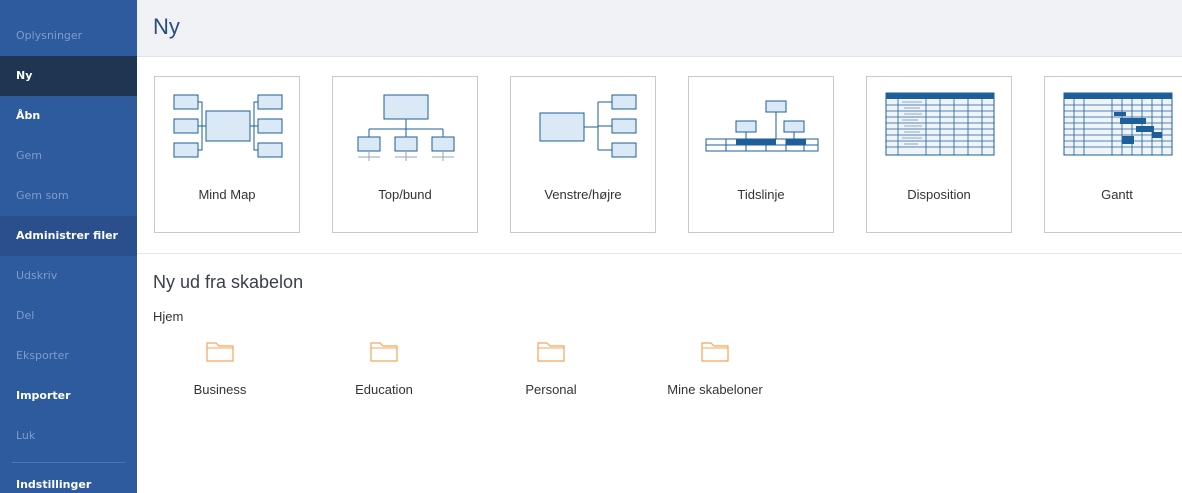 The image size is (1182, 493). I want to click on template-card-venstre-hoejre: Venstre/højre, so click(583, 154).